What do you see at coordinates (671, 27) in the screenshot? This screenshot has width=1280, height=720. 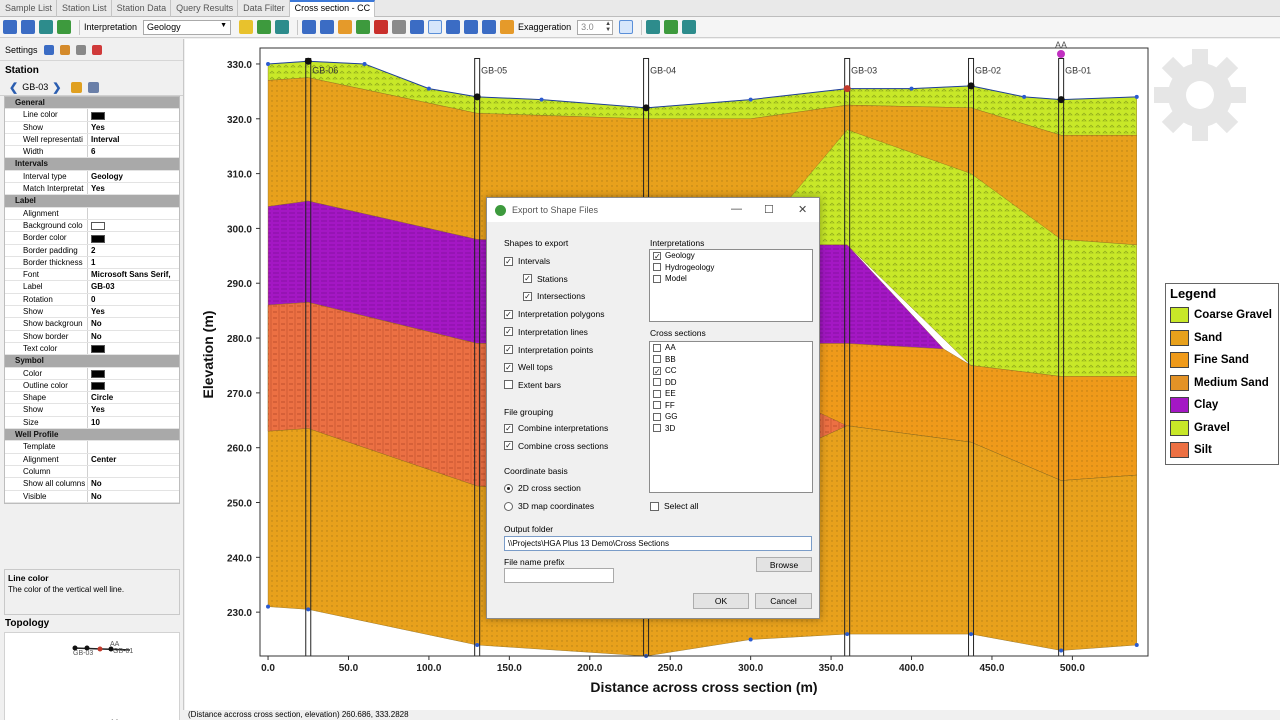 I see `map-icon` at bounding box center [671, 27].